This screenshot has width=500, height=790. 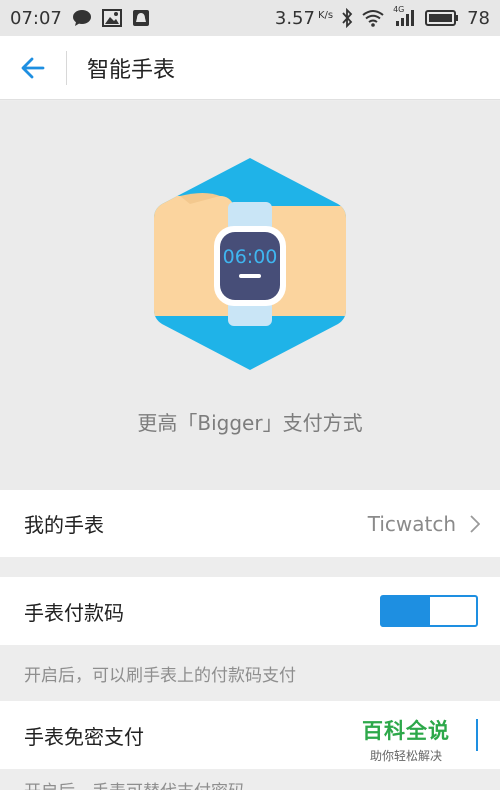 What do you see at coordinates (250, 18) in the screenshot?
I see `status-bar: 07:07 3.57 K/s 4G 78` at bounding box center [250, 18].